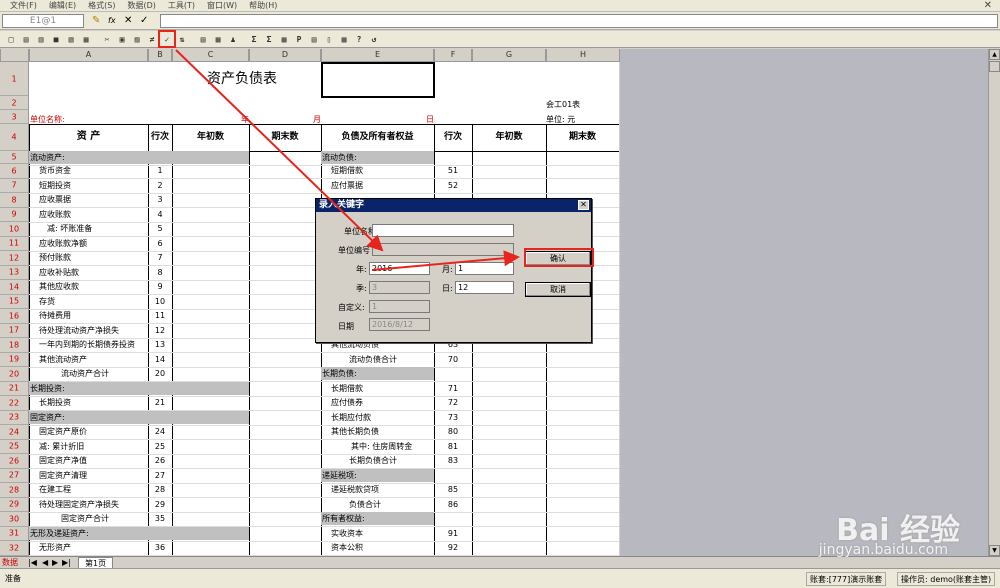 The width and height of the screenshot is (1000, 588). I want to click on vertical-scrollbar: ▲ ▼, so click(994, 302).